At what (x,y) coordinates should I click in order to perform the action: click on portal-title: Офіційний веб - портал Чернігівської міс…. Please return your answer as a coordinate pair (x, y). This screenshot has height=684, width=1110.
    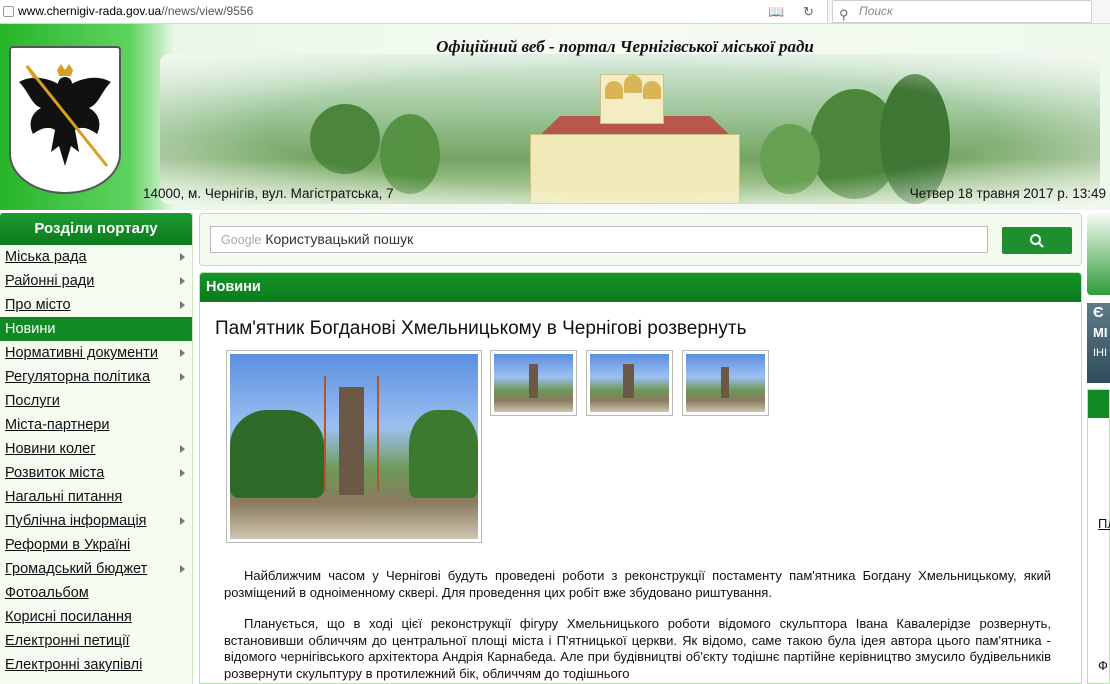
    Looking at the image, I should click on (625, 46).